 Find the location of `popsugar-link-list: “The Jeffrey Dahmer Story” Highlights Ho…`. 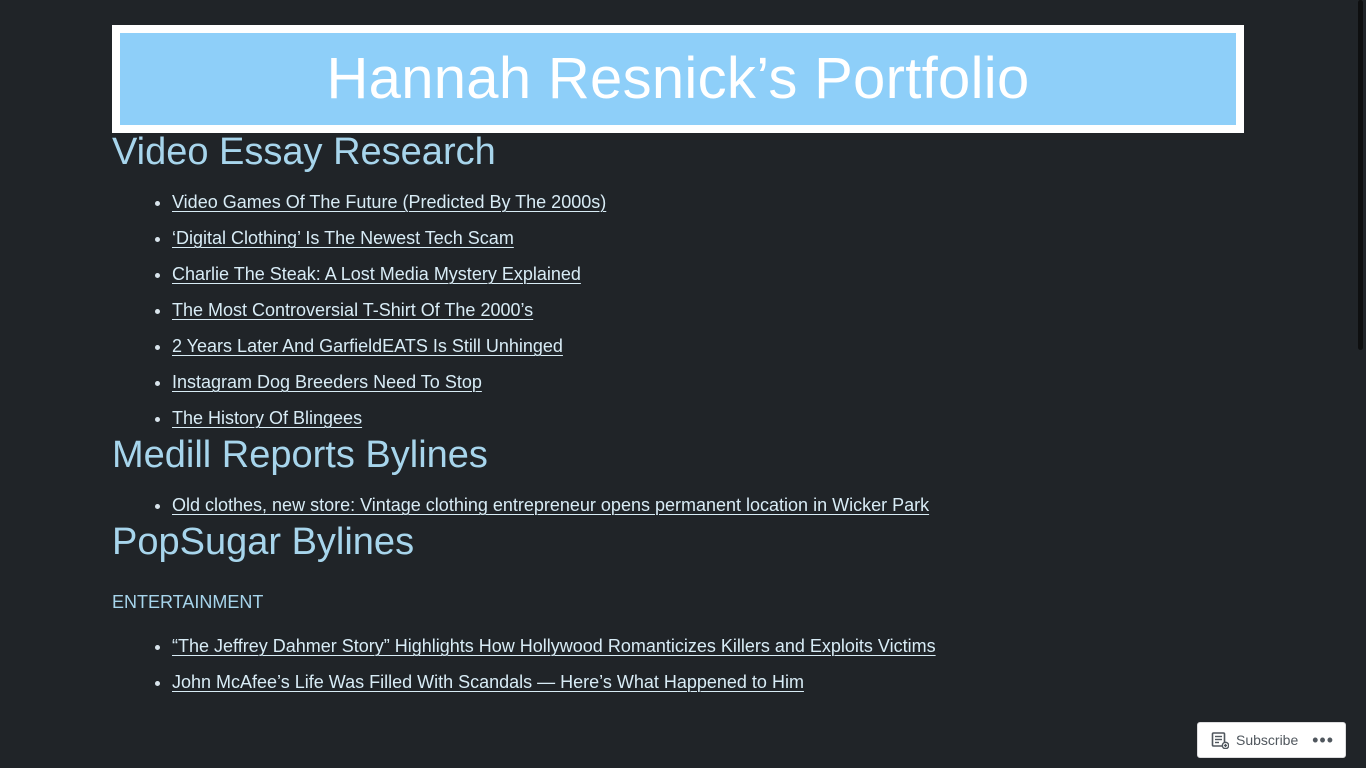

popsugar-link-list: “The Jeffrey Dahmer Story” Highlights Ho… is located at coordinates (678, 664).